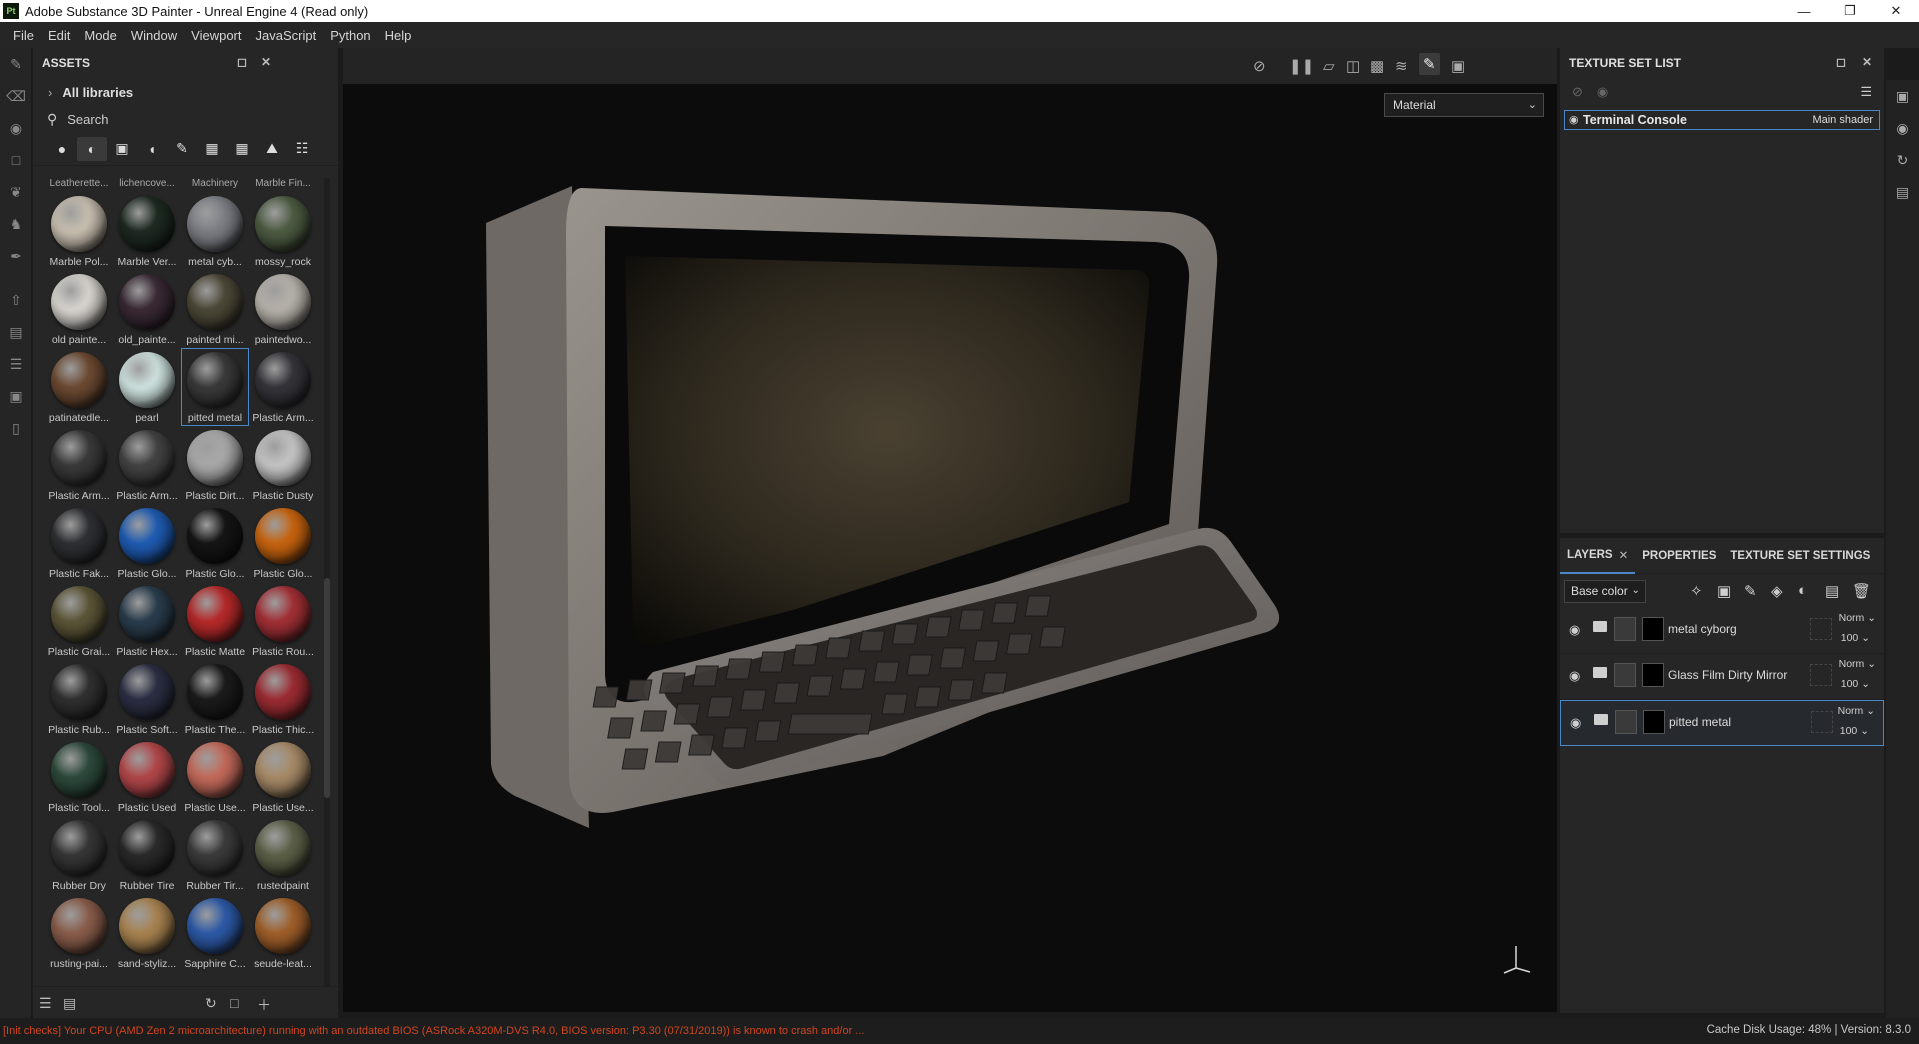  I want to click on asset-thumbnail: Plastic Matte, so click(215, 621).